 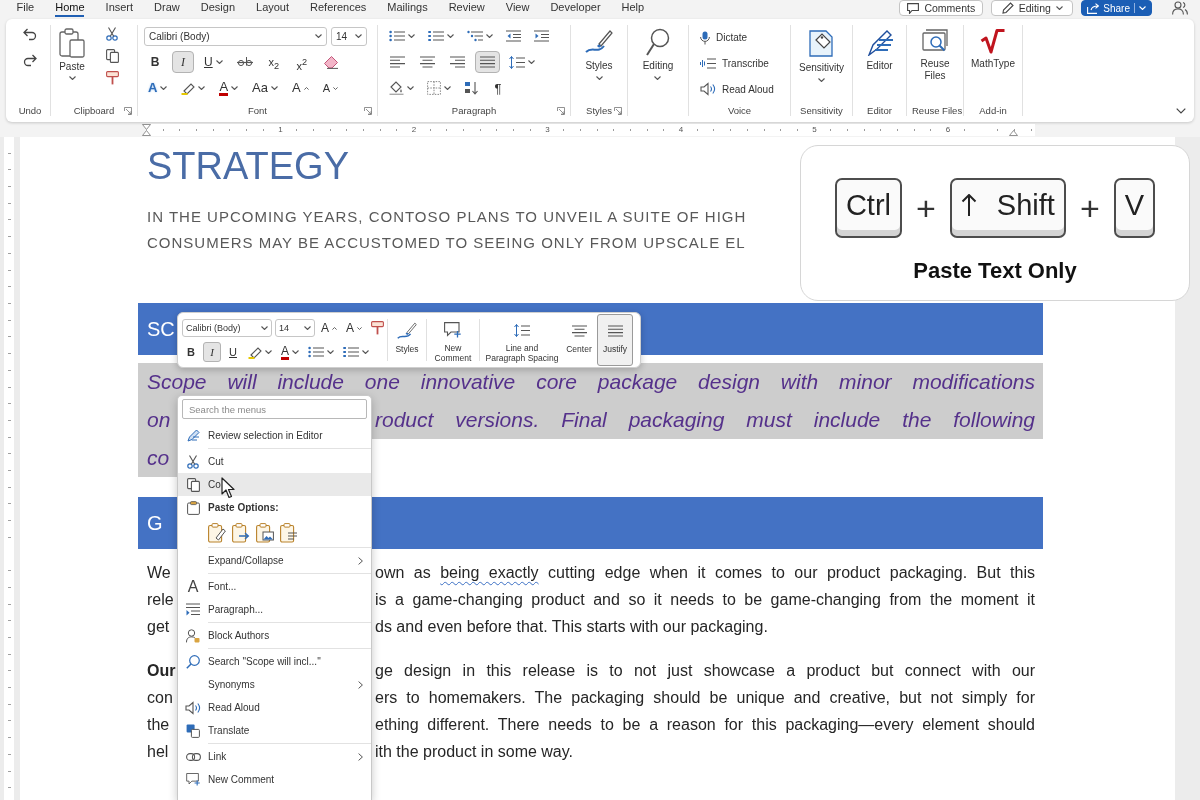 I want to click on paste-button: Paste, so click(x=72, y=62).